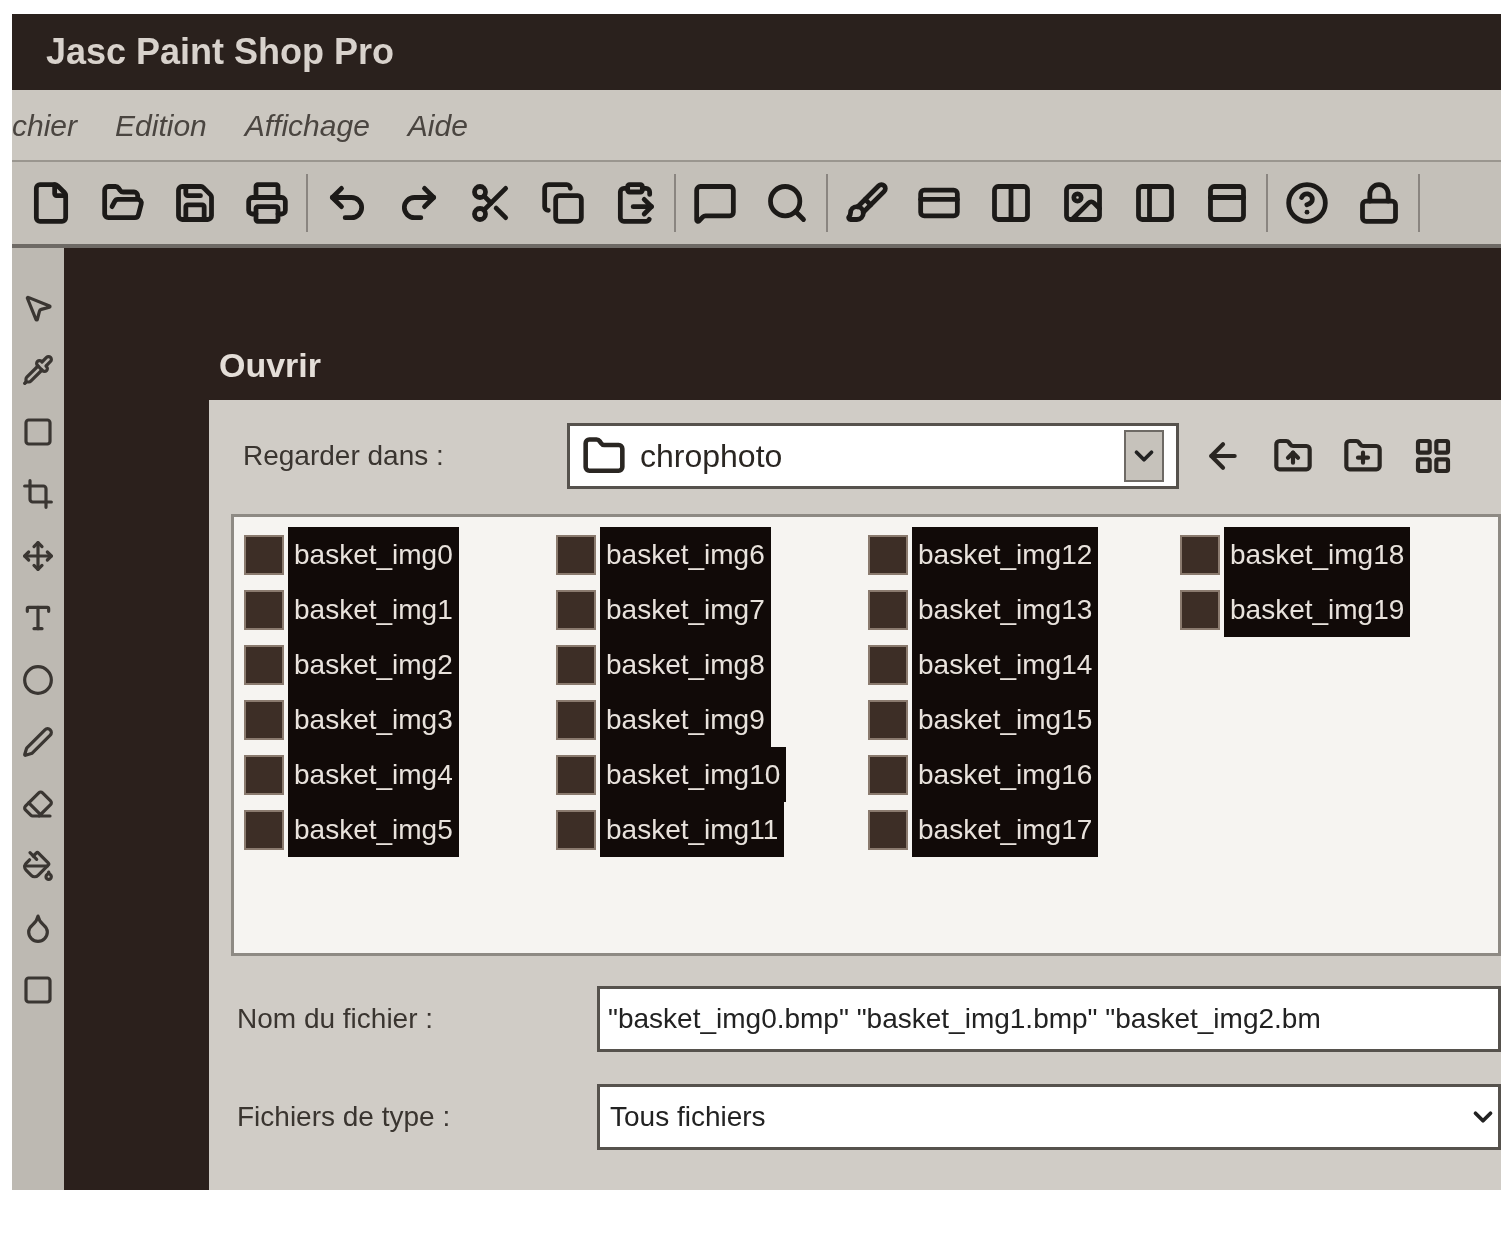 This screenshot has height=1241, width=1501. I want to click on file-item: basket_img12, so click(1005, 554).